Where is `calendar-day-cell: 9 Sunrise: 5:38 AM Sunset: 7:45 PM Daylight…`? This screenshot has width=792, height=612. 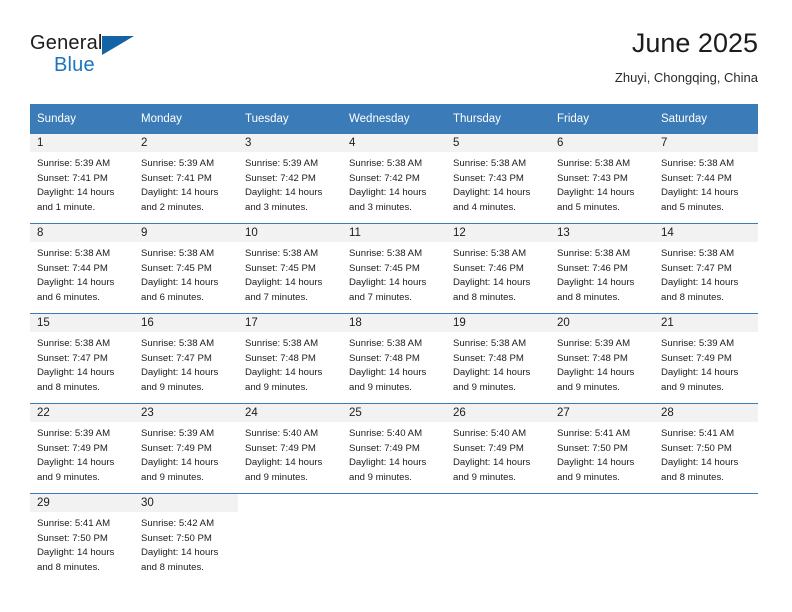 calendar-day-cell: 9 Sunrise: 5:38 AM Sunset: 7:45 PM Daylight… is located at coordinates (186, 268).